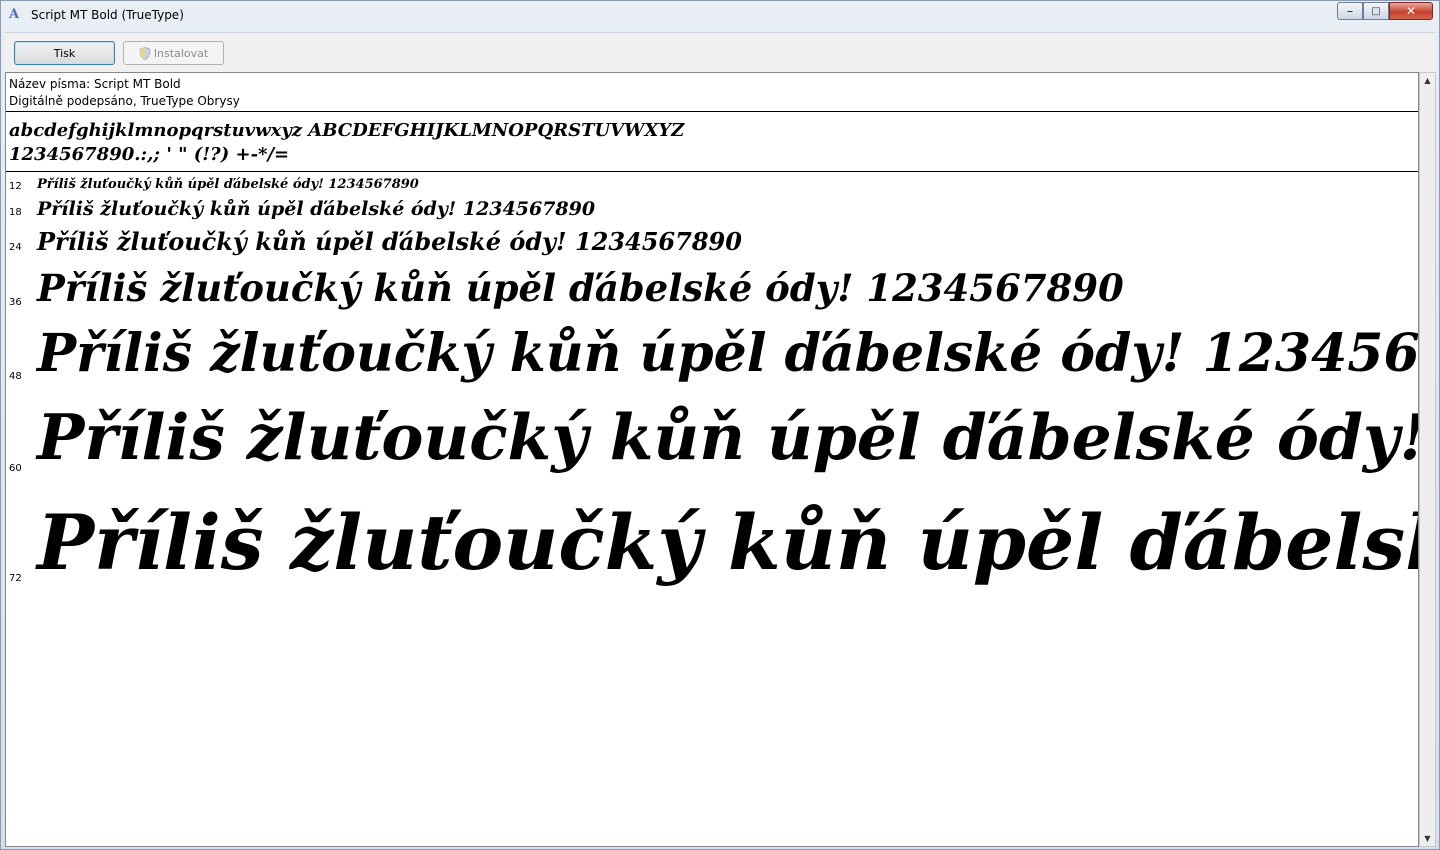 This screenshot has width=1440, height=850. I want to click on maximize-button: □, so click(1376, 11).